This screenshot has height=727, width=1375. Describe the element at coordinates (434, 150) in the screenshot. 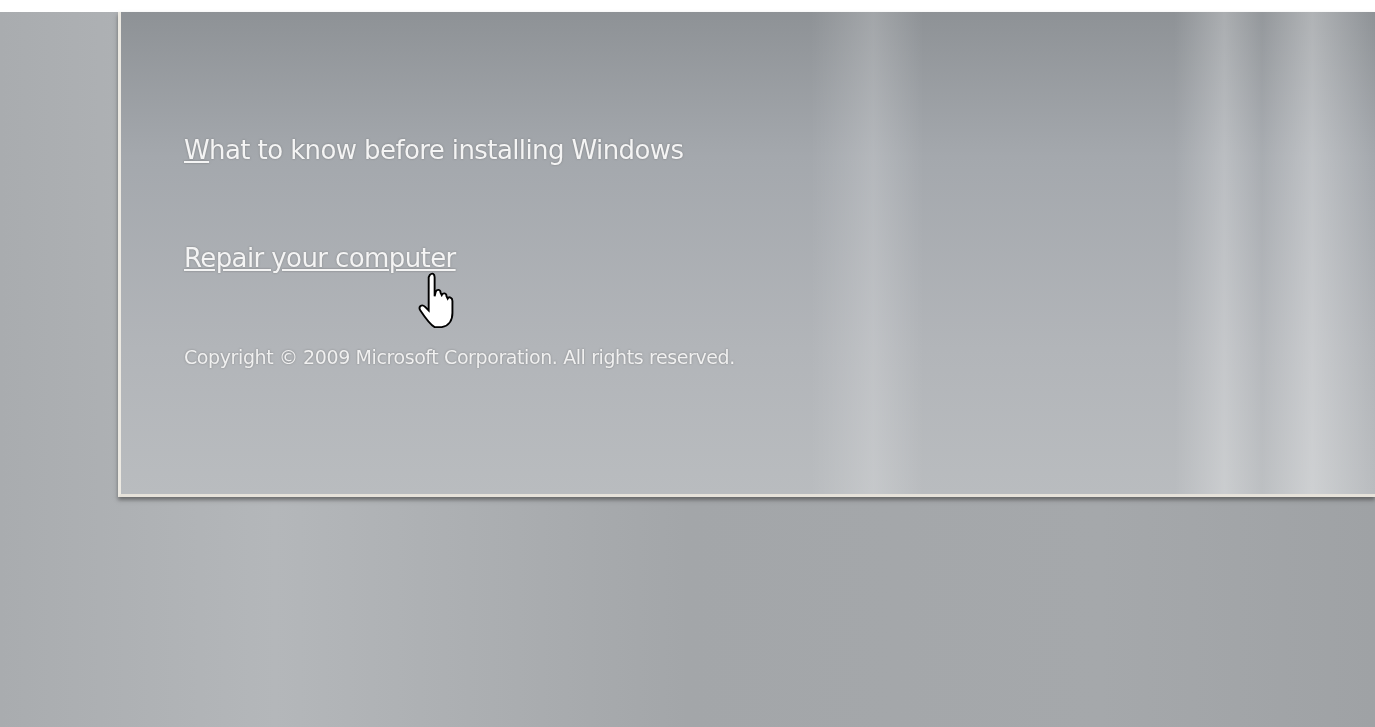

I see `link: What to know before installing Windows` at that location.